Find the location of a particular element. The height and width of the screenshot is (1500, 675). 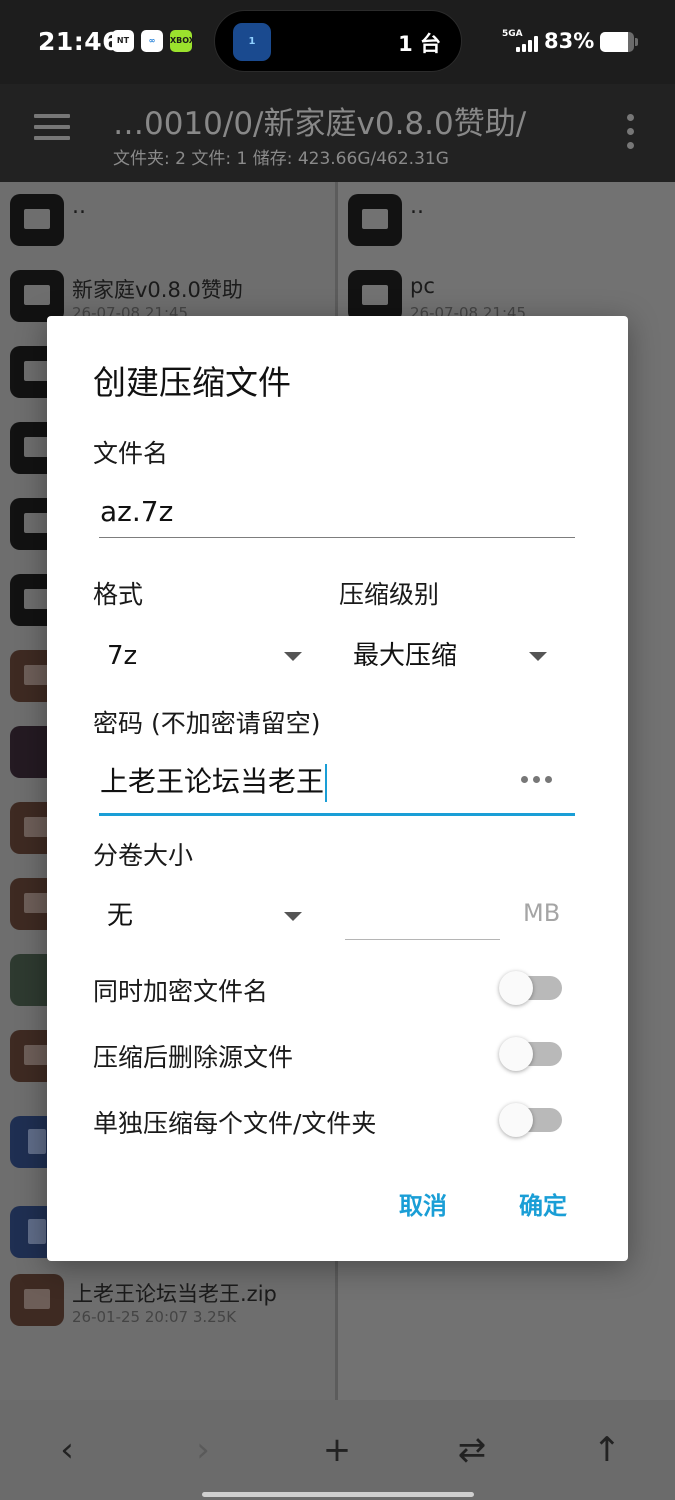

menu-icon is located at coordinates (53, 127).